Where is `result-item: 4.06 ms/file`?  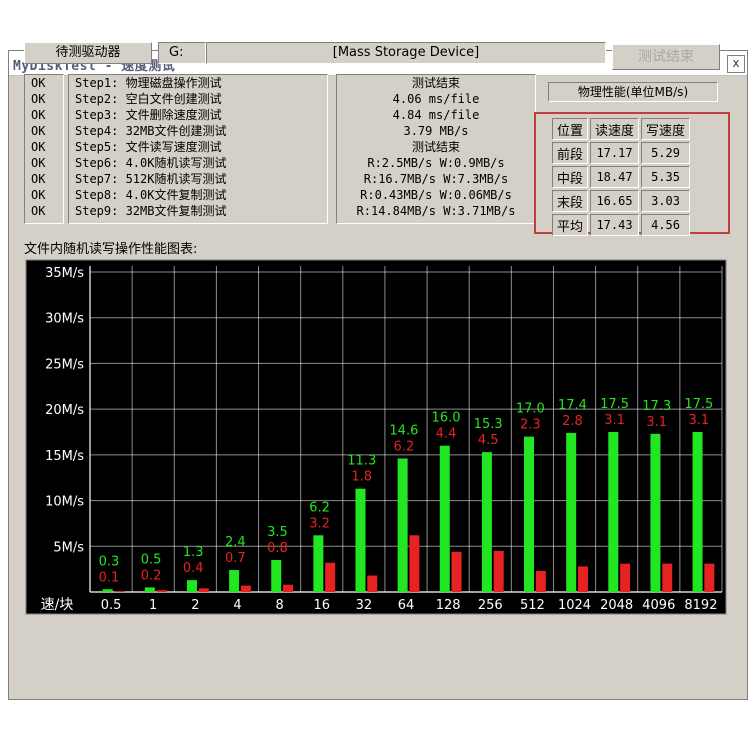 result-item: 4.06 ms/file is located at coordinates (436, 99).